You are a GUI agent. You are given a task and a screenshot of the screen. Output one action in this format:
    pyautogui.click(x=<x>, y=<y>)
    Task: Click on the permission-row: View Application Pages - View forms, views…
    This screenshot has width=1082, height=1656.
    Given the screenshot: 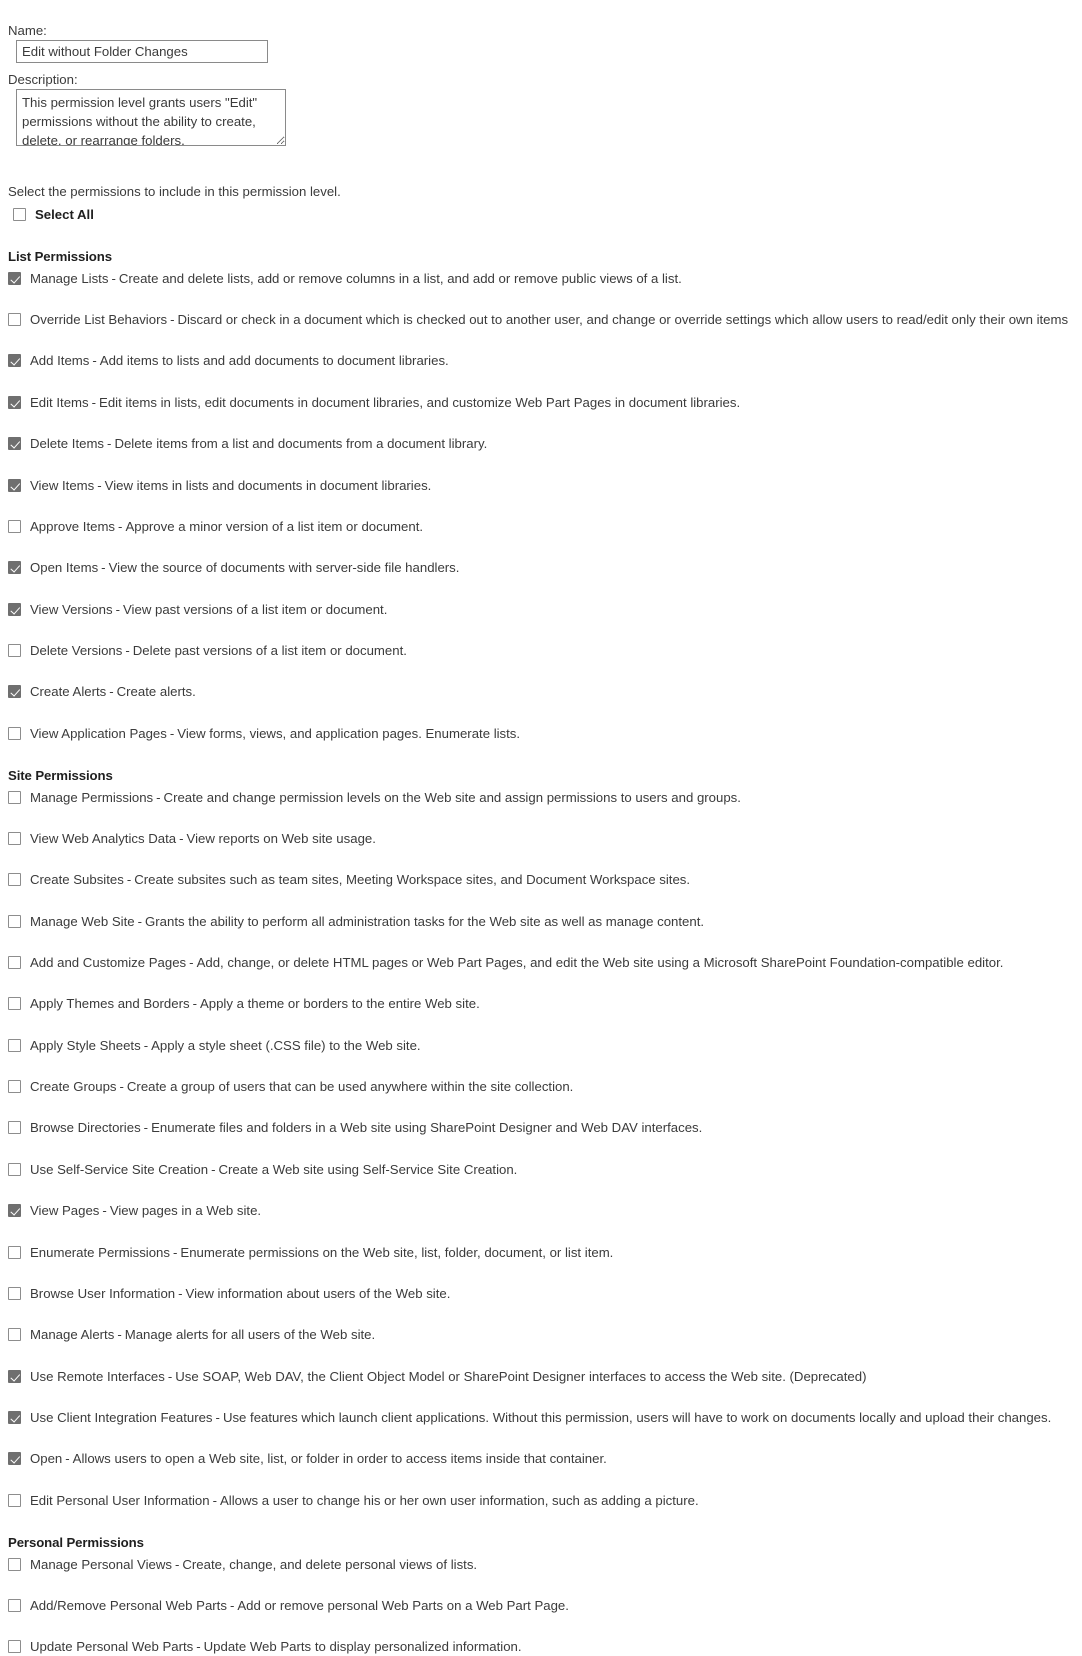 What is the action you would take?
    pyautogui.click(x=545, y=733)
    